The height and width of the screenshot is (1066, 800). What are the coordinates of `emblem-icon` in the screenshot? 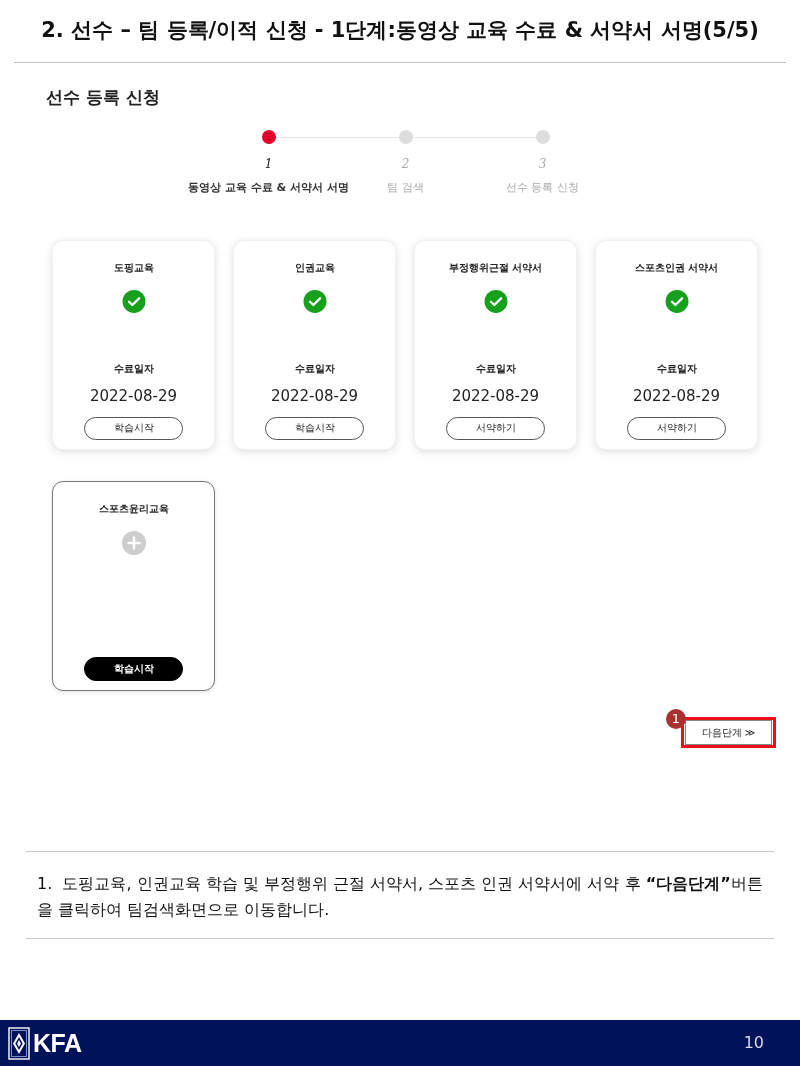 It's located at (19, 1043).